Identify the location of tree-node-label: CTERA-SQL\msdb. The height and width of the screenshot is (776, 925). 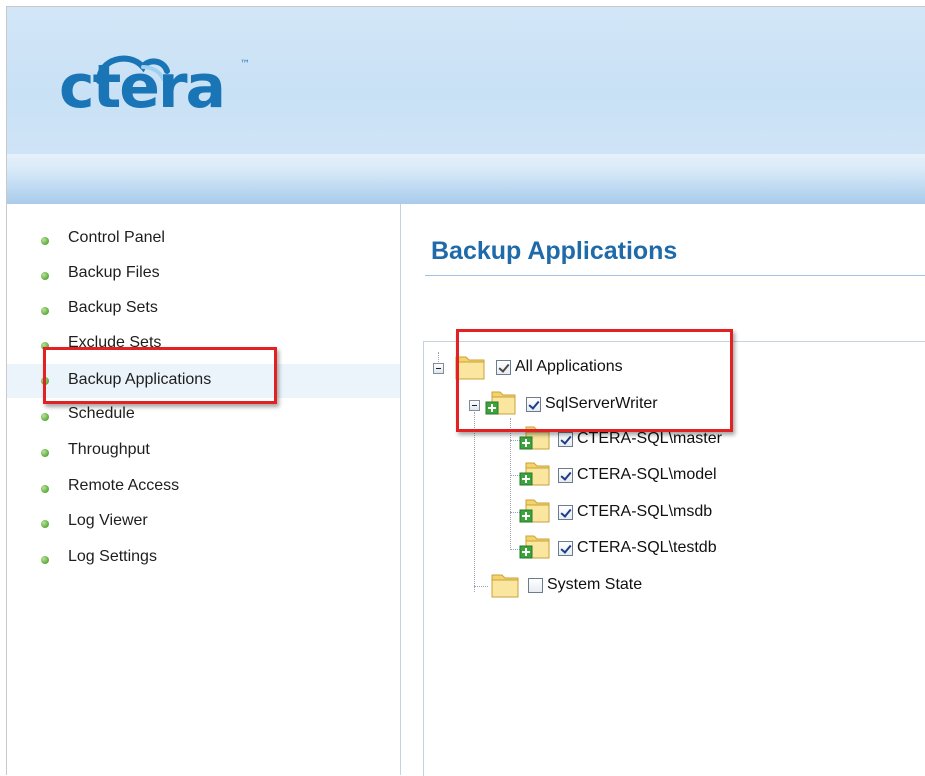
(645, 511).